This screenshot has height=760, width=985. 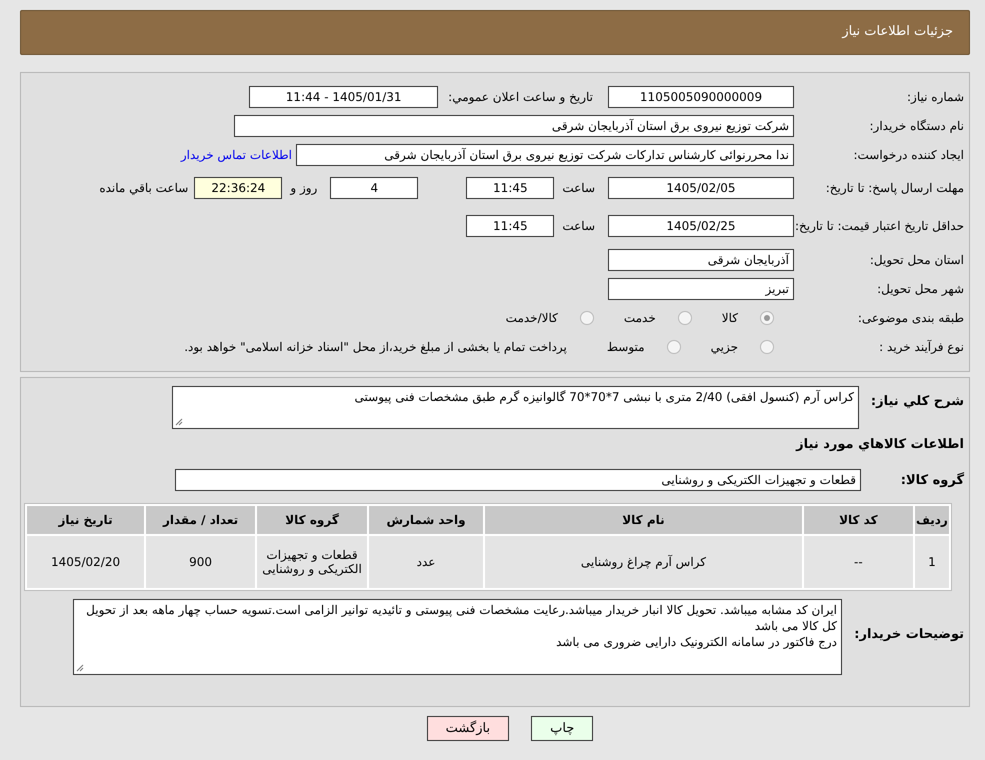 What do you see at coordinates (426, 520) in the screenshot?
I see `column-header: واحد شمارش` at bounding box center [426, 520].